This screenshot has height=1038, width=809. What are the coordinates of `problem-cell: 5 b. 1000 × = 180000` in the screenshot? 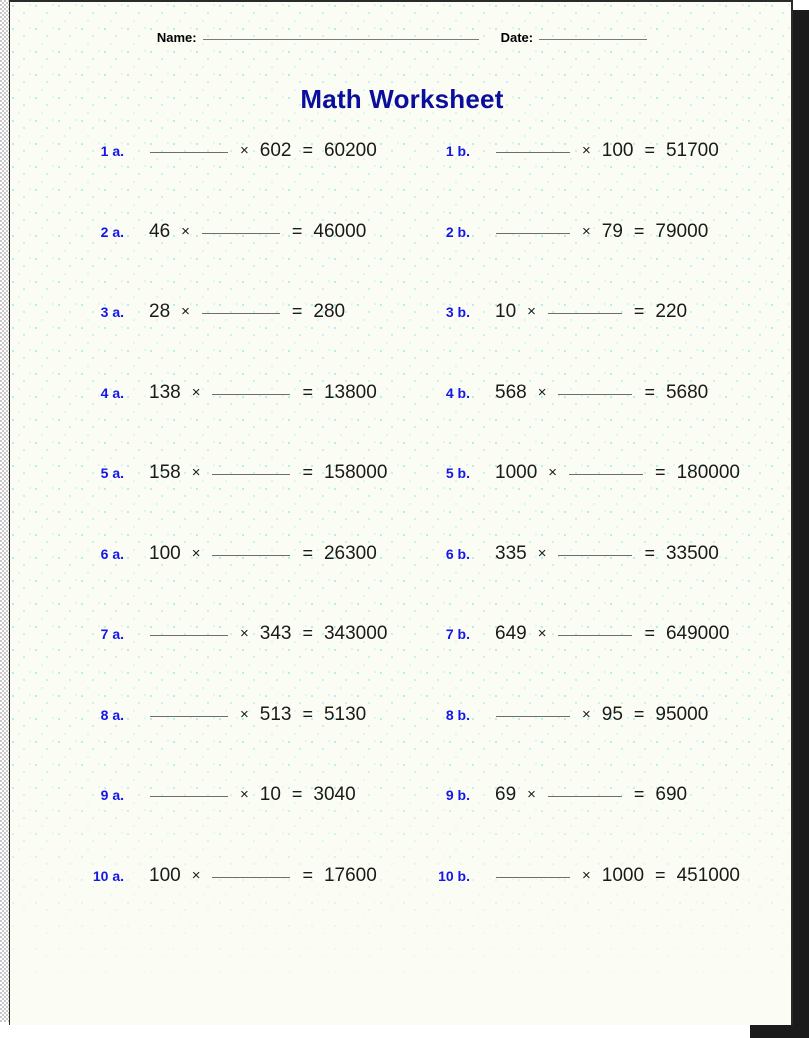 It's located at (584, 479).